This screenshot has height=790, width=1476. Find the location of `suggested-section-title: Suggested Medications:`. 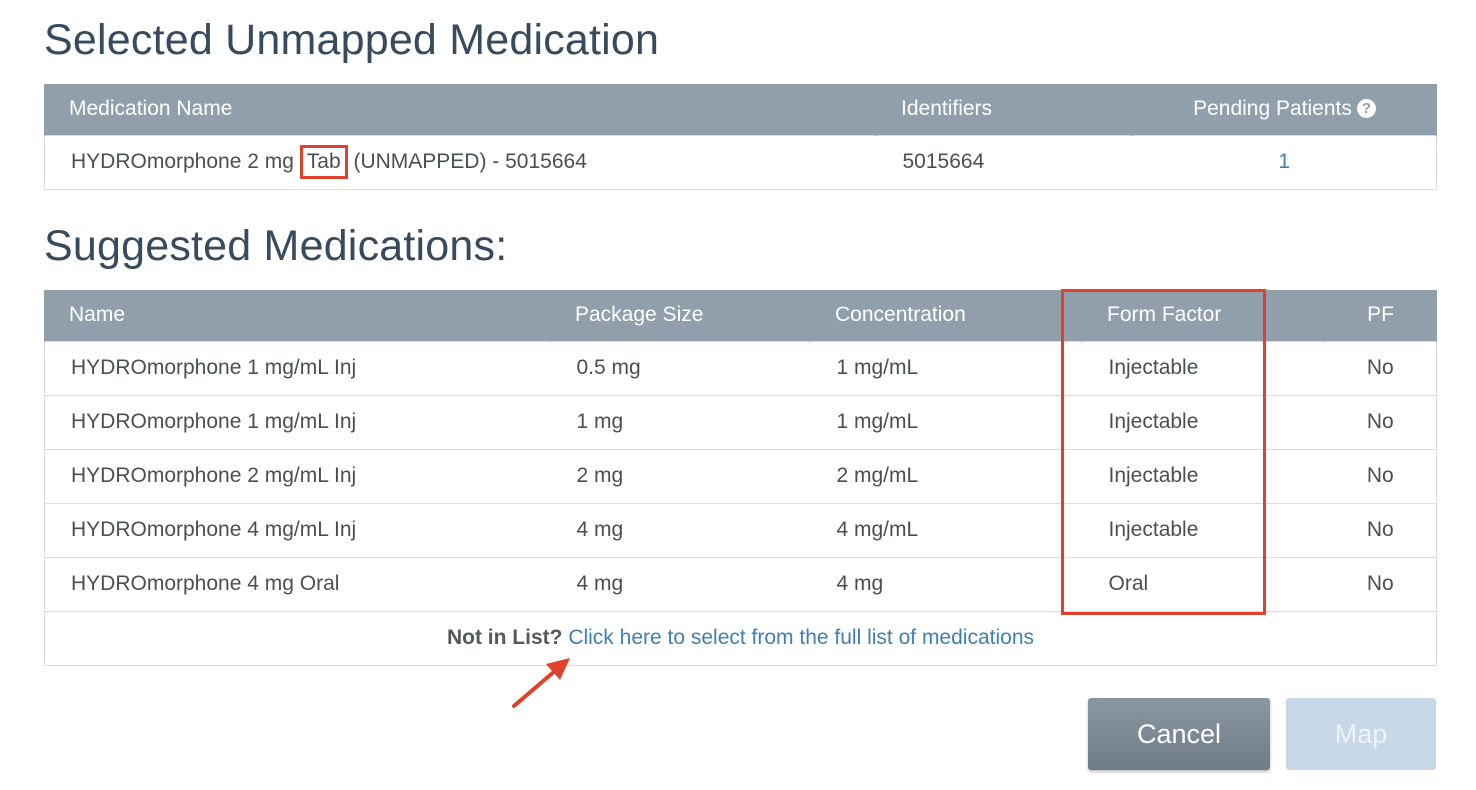

suggested-section-title: Suggested Medications: is located at coordinates (276, 246).